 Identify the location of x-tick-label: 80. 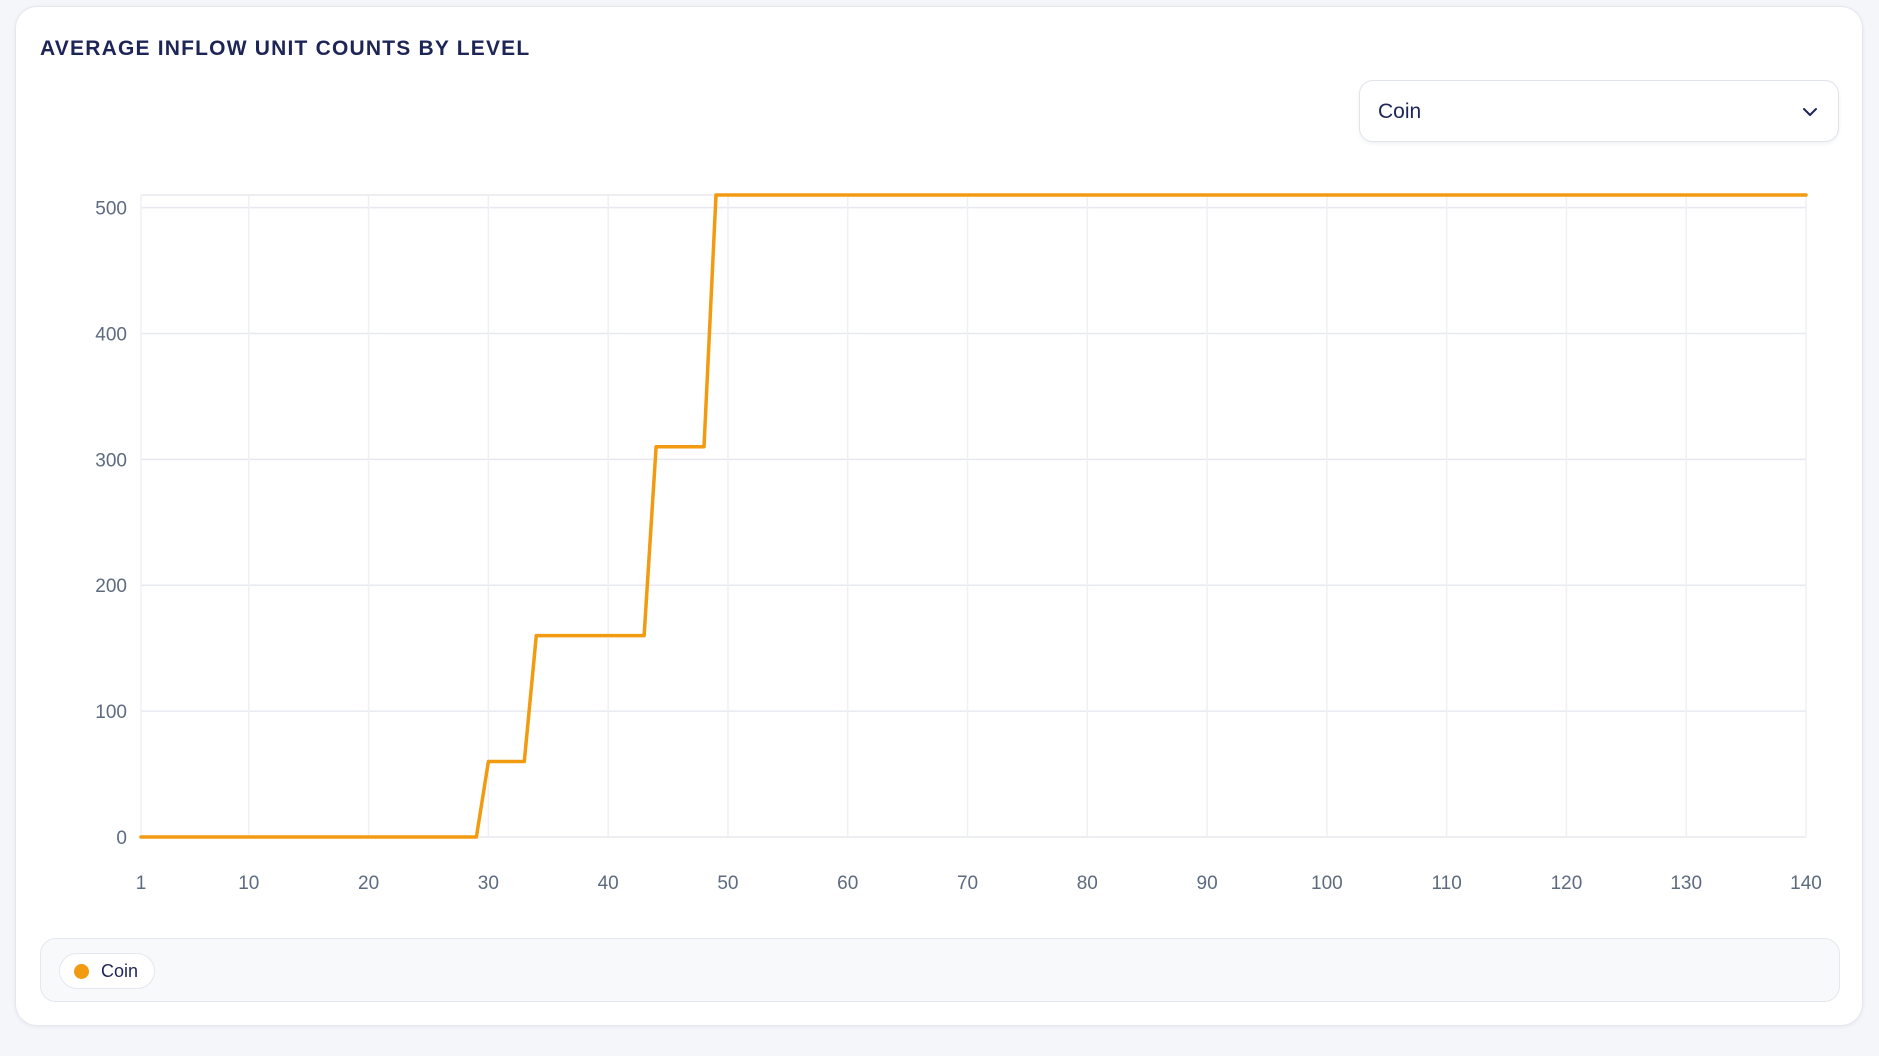
(1087, 883).